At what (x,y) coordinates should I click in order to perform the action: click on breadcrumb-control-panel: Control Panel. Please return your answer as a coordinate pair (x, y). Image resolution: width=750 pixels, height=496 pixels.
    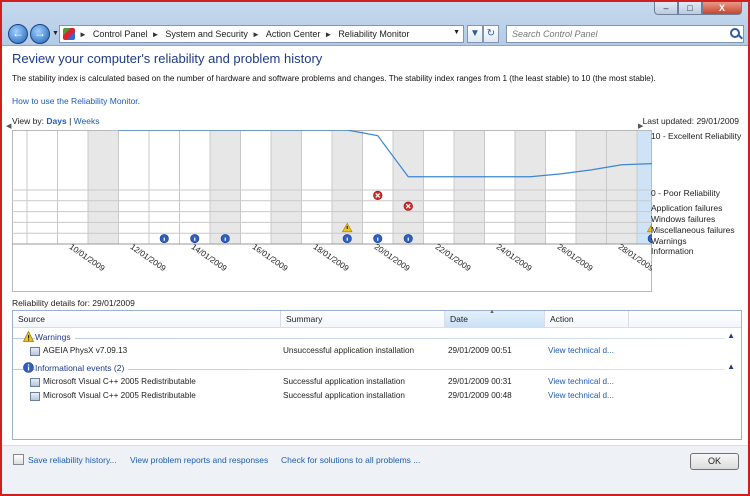
    Looking at the image, I should click on (120, 34).